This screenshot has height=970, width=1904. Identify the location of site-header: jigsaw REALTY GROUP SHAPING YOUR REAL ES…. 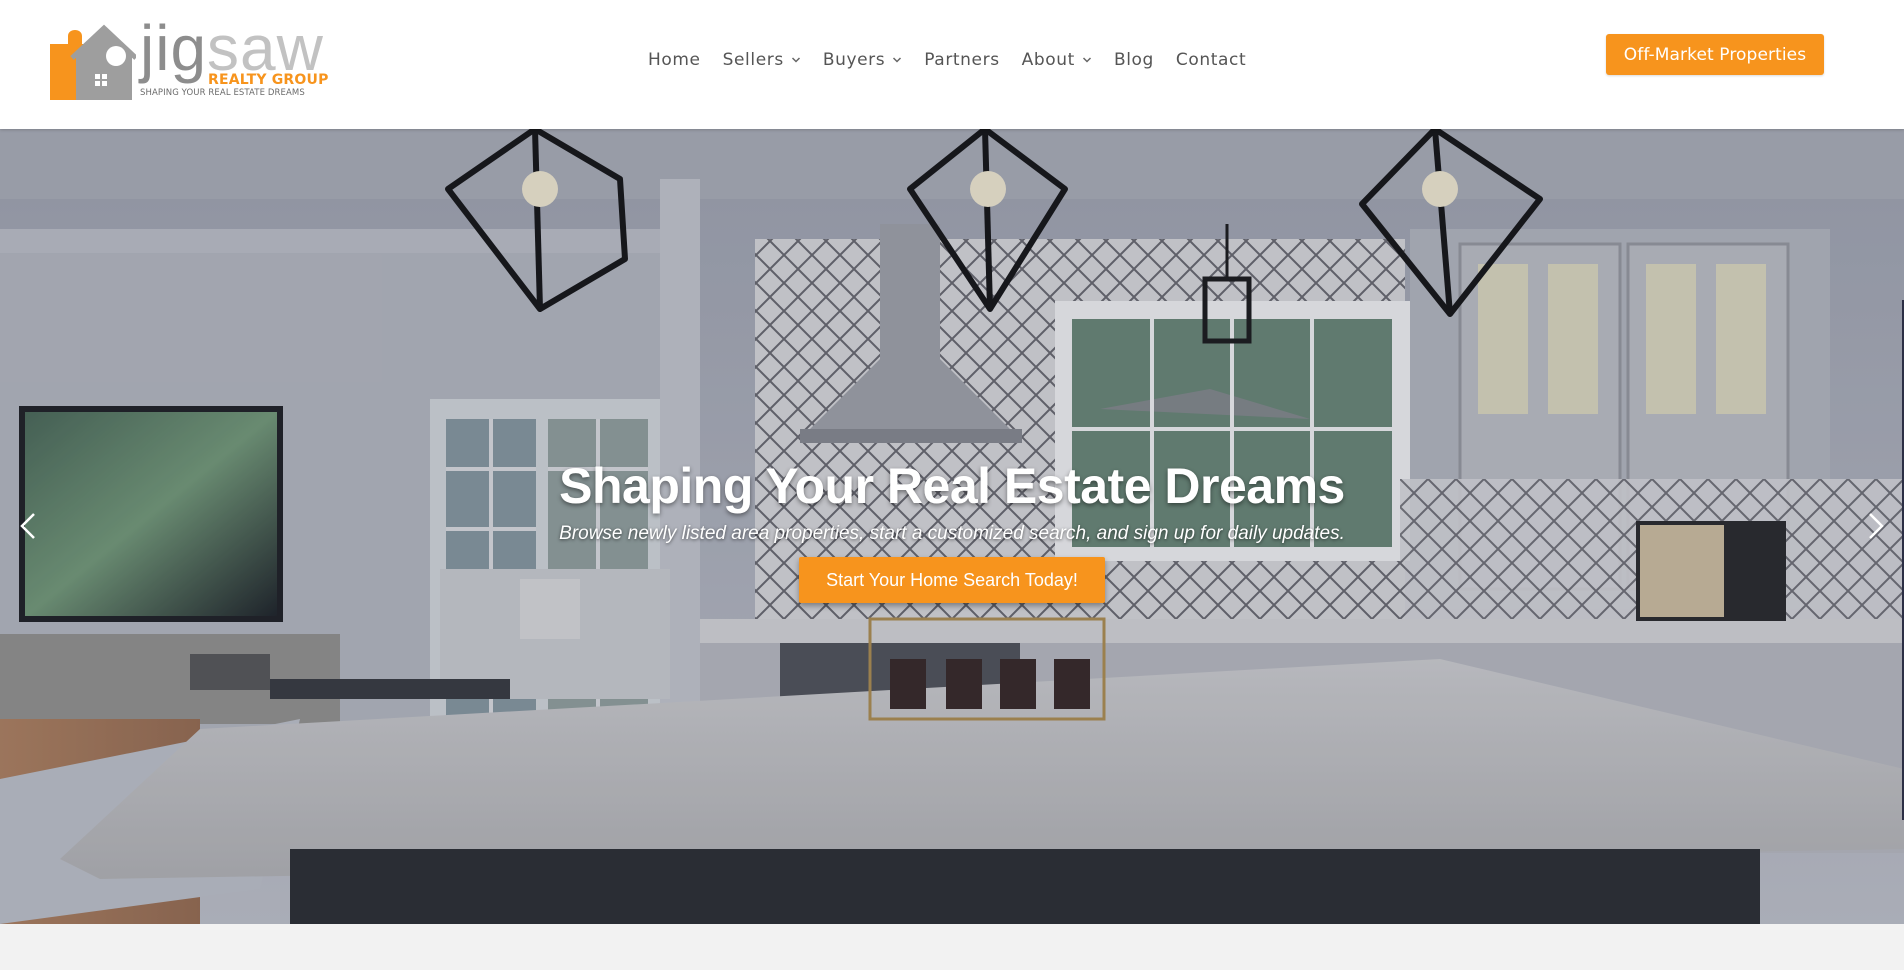
(952, 64).